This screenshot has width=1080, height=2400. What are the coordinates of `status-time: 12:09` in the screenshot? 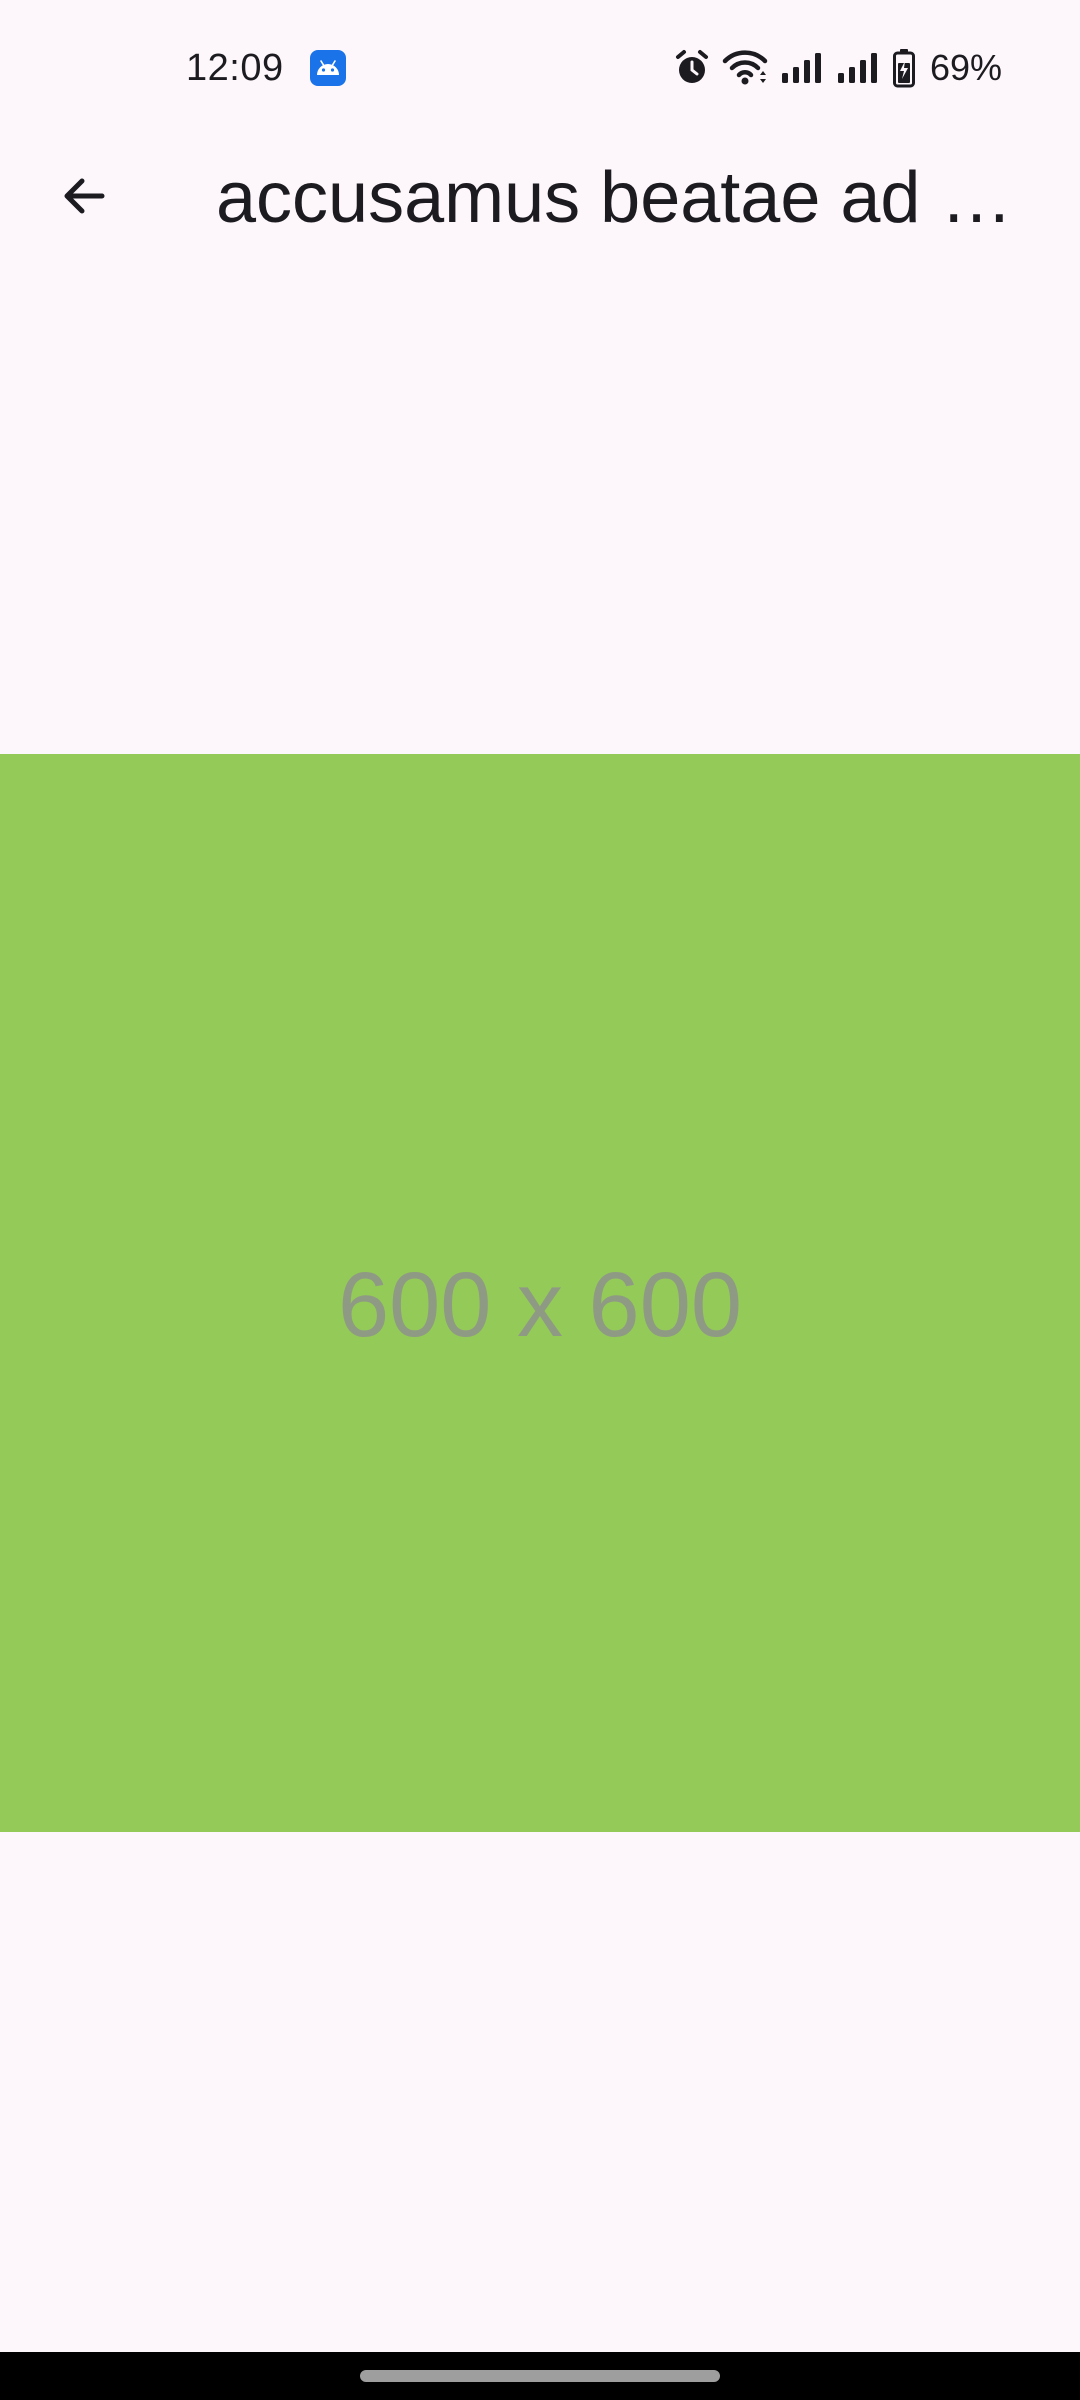 It's located at (235, 68).